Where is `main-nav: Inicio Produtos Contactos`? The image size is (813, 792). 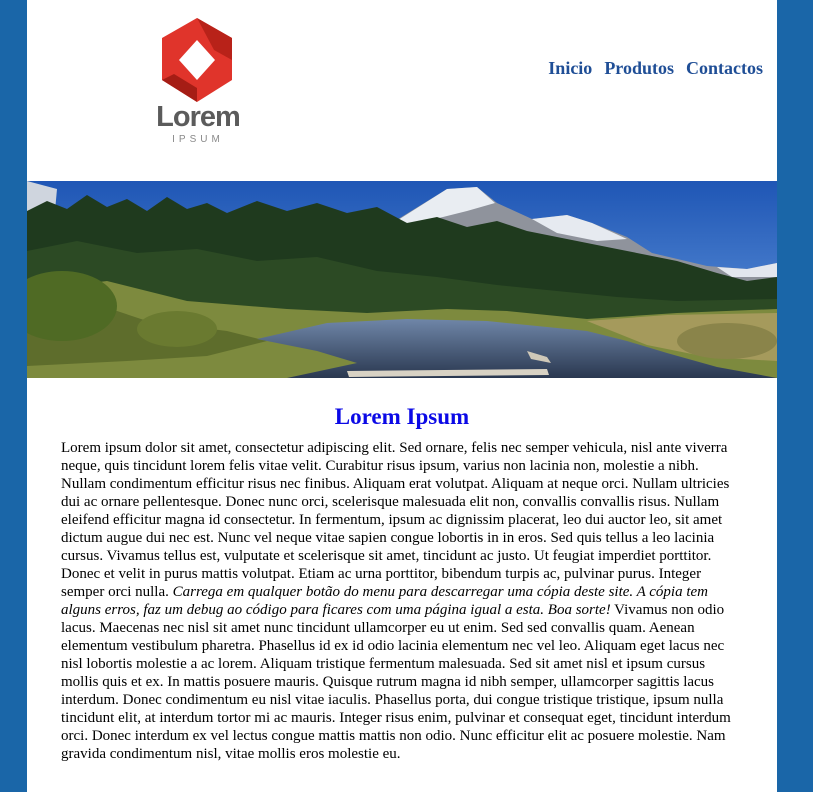 main-nav: Inicio Produtos Contactos is located at coordinates (655, 68).